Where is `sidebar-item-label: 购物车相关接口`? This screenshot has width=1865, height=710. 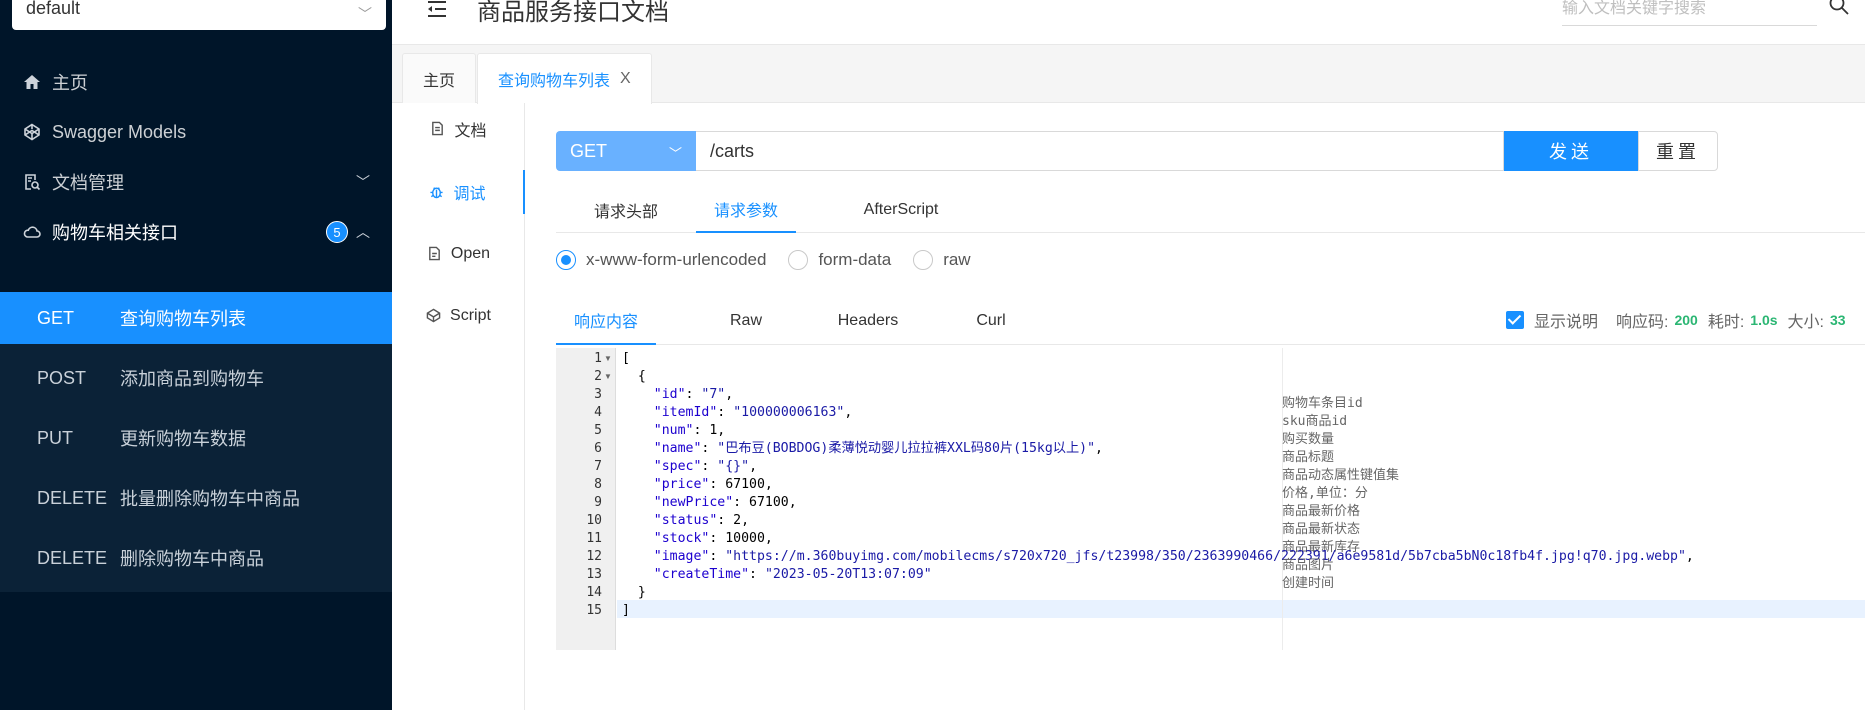 sidebar-item-label: 购物车相关接口 is located at coordinates (115, 233).